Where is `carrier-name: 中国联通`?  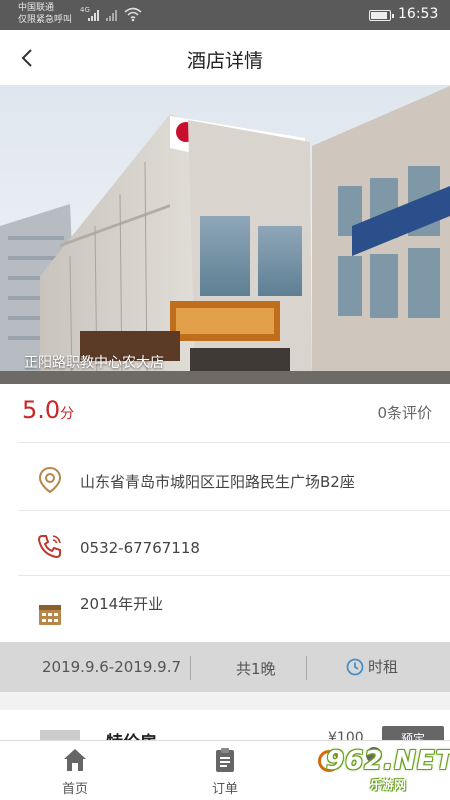
carrier-name: 中国联通 is located at coordinates (36, 8).